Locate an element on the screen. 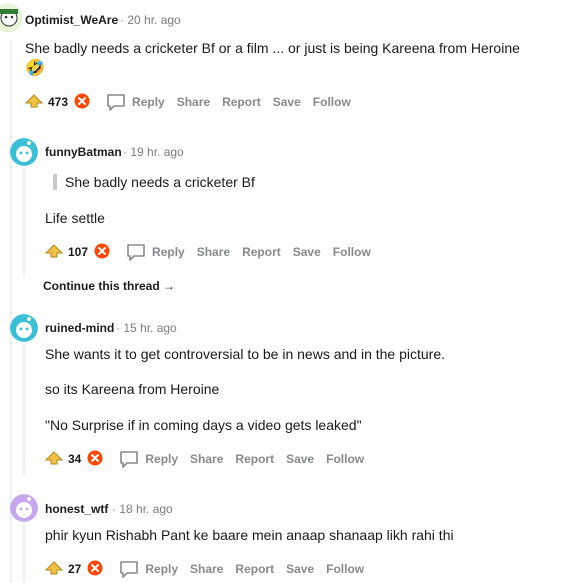 This screenshot has width=582, height=583. comment-body: Life settle is located at coordinates (75, 218).